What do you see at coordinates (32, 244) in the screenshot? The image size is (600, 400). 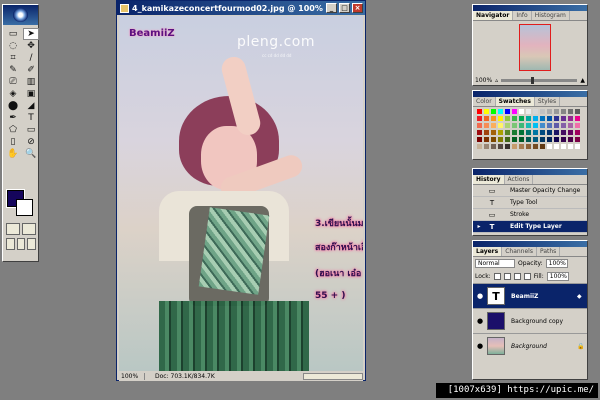 I see `screen-mode-fullscreen-button` at bounding box center [32, 244].